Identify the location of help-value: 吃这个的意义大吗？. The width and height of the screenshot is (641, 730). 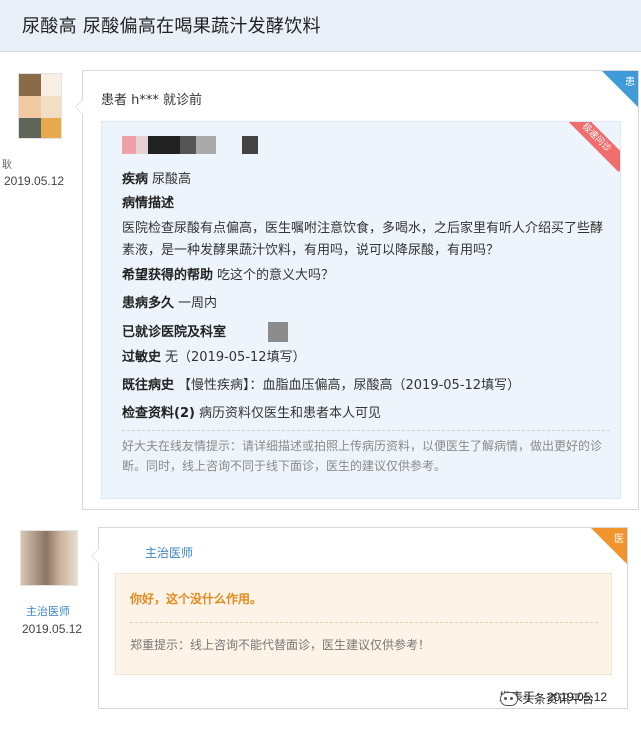
(276, 275).